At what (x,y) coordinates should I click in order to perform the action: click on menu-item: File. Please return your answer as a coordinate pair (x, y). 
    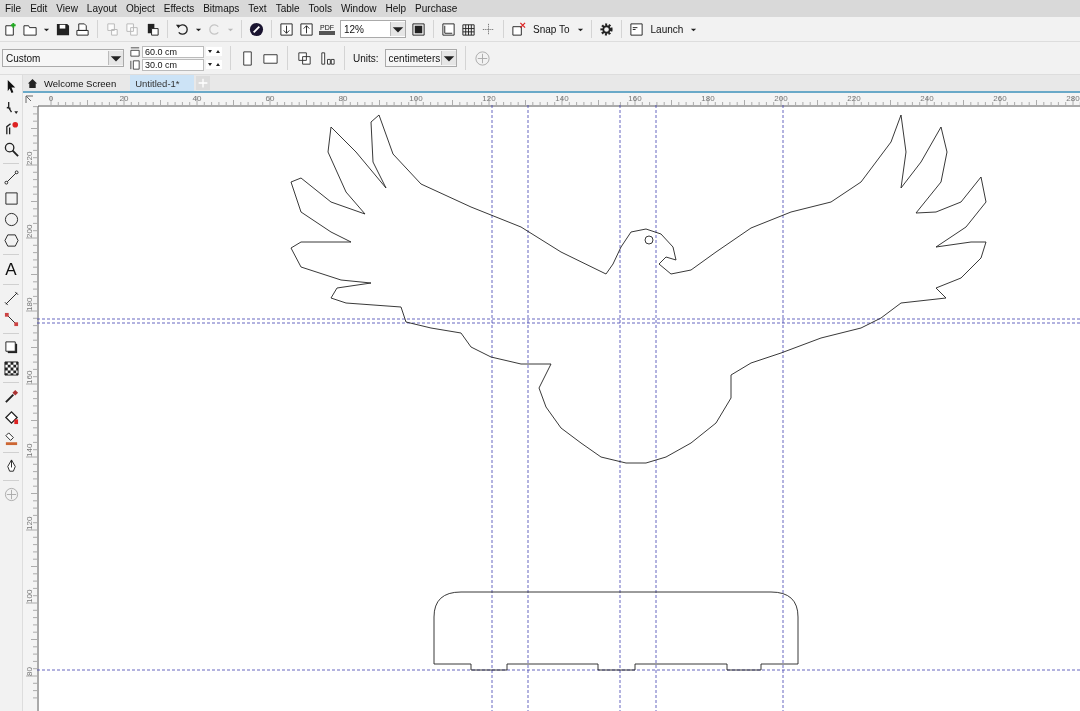
    Looking at the image, I should click on (16, 8).